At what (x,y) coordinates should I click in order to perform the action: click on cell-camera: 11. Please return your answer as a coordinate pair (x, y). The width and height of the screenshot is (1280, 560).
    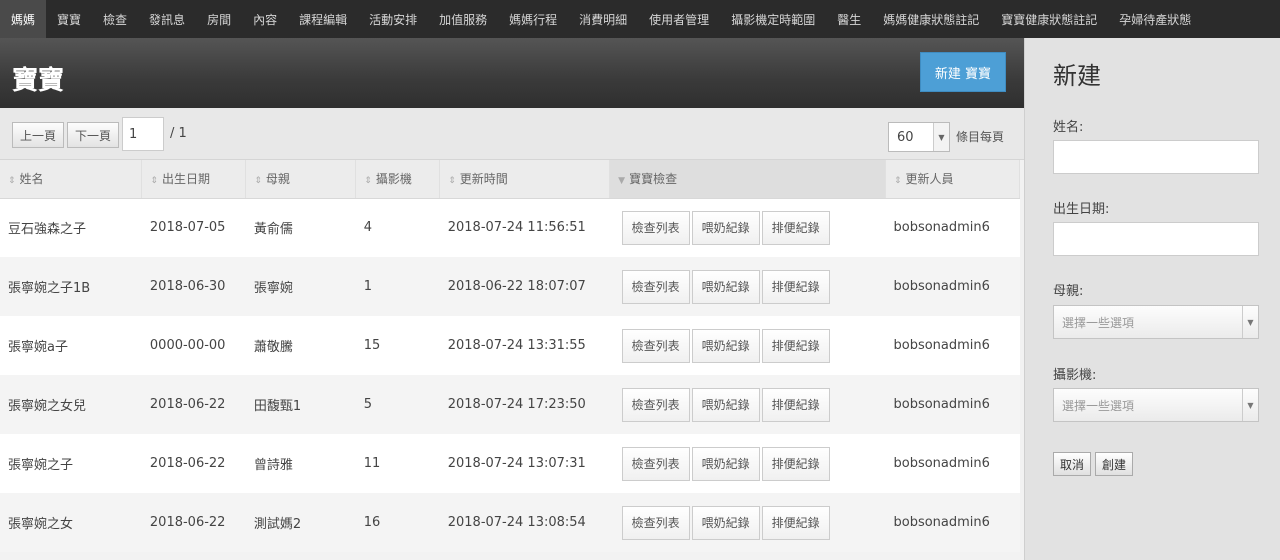
    Looking at the image, I should click on (372, 463).